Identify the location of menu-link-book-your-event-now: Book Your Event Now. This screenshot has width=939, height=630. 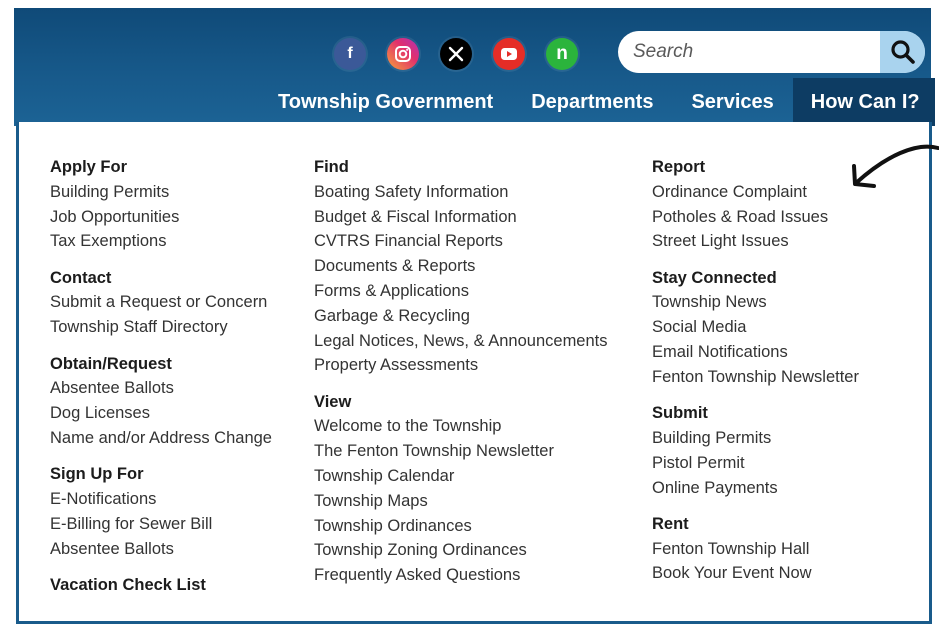
(755, 573).